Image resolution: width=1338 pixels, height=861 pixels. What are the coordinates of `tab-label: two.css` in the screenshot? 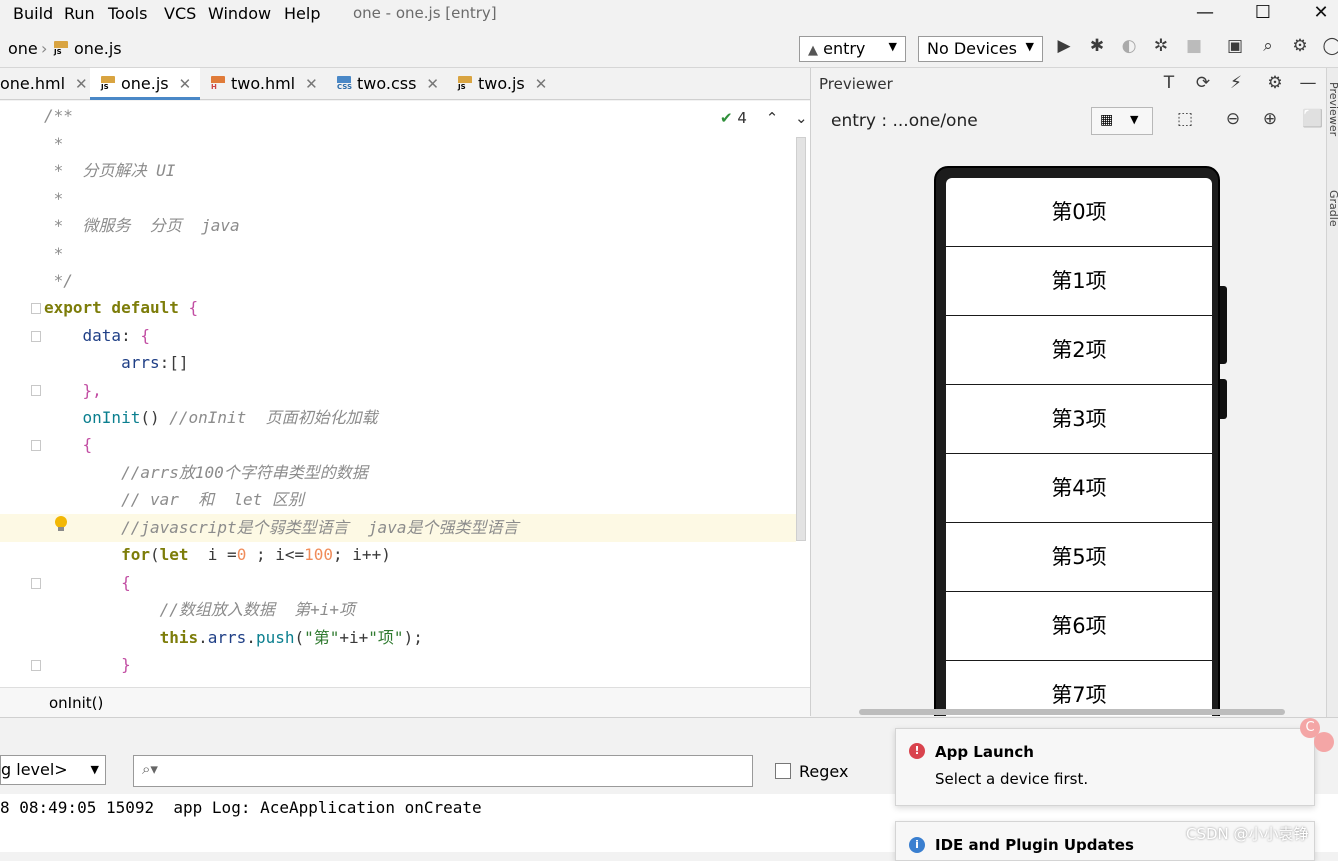 It's located at (387, 83).